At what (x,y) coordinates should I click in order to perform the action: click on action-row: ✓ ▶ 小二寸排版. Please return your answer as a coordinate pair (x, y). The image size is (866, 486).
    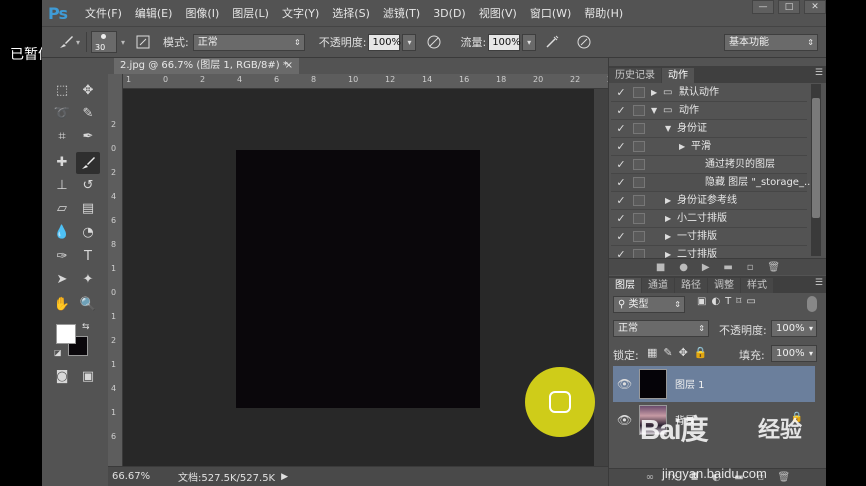
    Looking at the image, I should click on (709, 219).